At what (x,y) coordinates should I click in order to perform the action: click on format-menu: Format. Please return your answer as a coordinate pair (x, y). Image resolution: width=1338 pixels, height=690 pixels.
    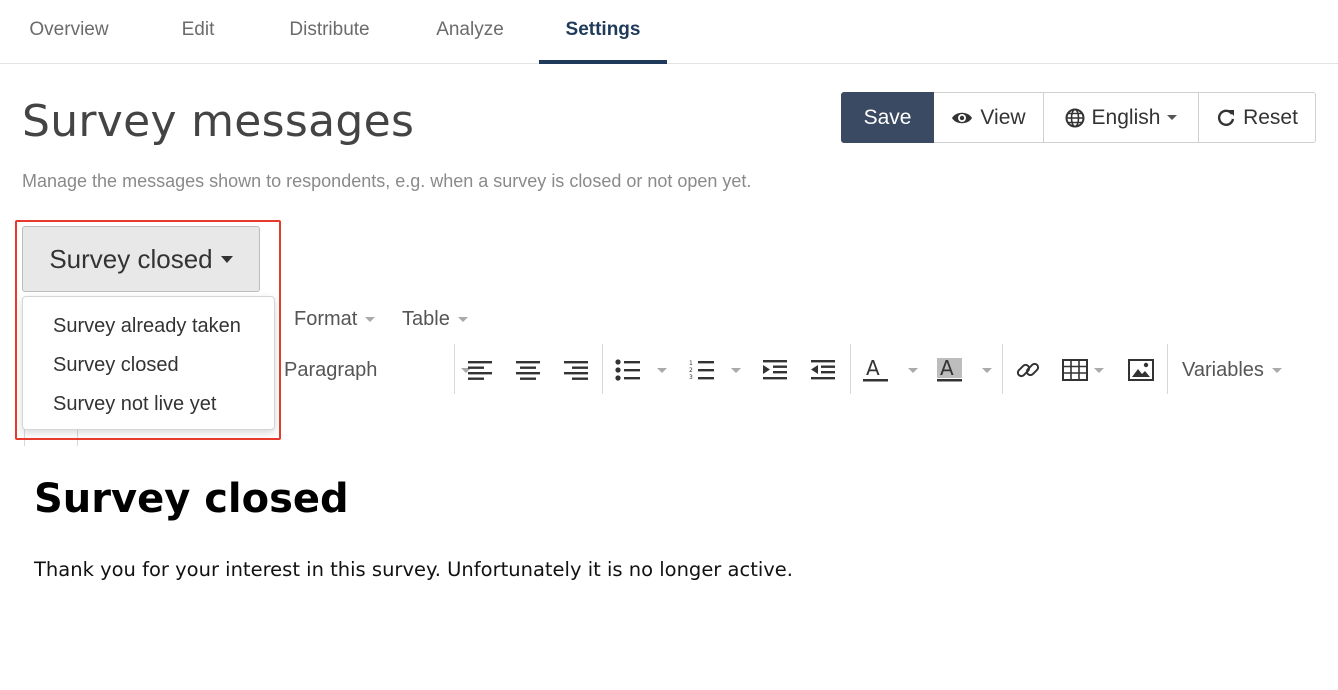
    Looking at the image, I should click on (335, 319).